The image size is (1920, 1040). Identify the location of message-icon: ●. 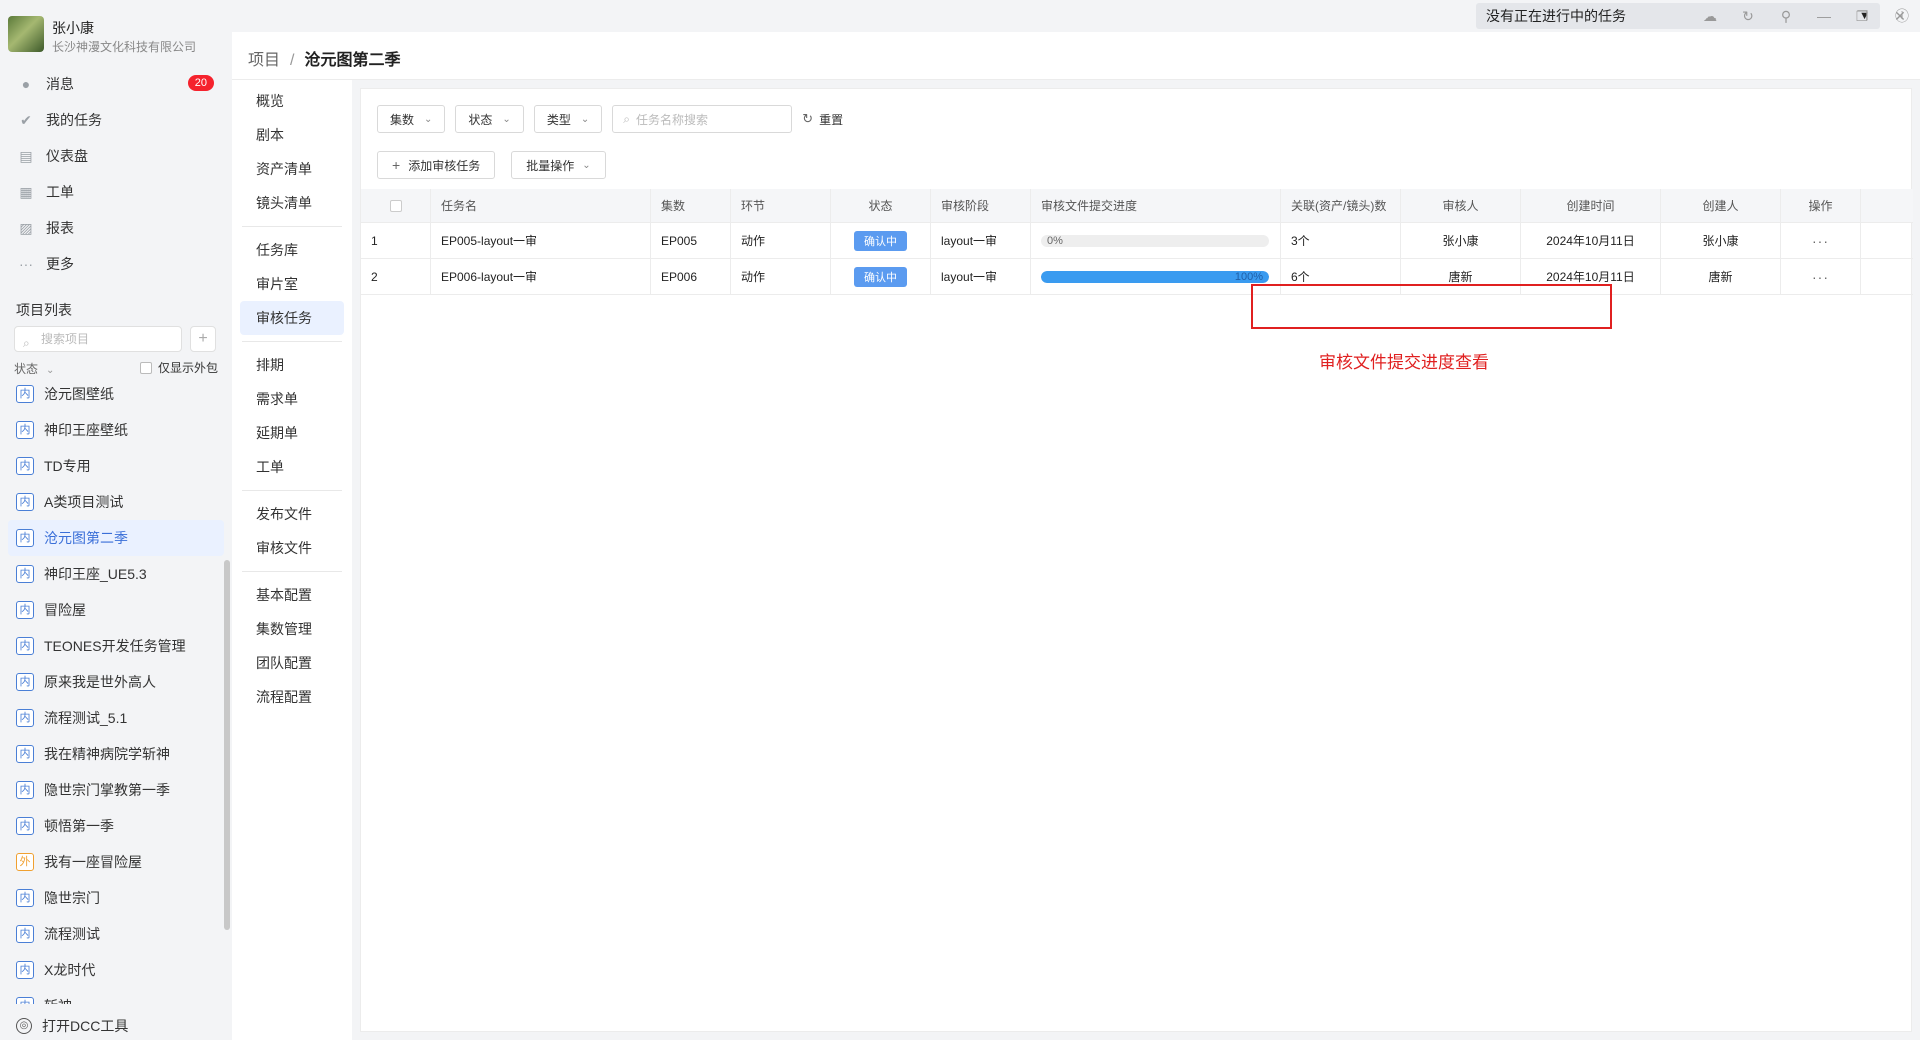
(26, 84).